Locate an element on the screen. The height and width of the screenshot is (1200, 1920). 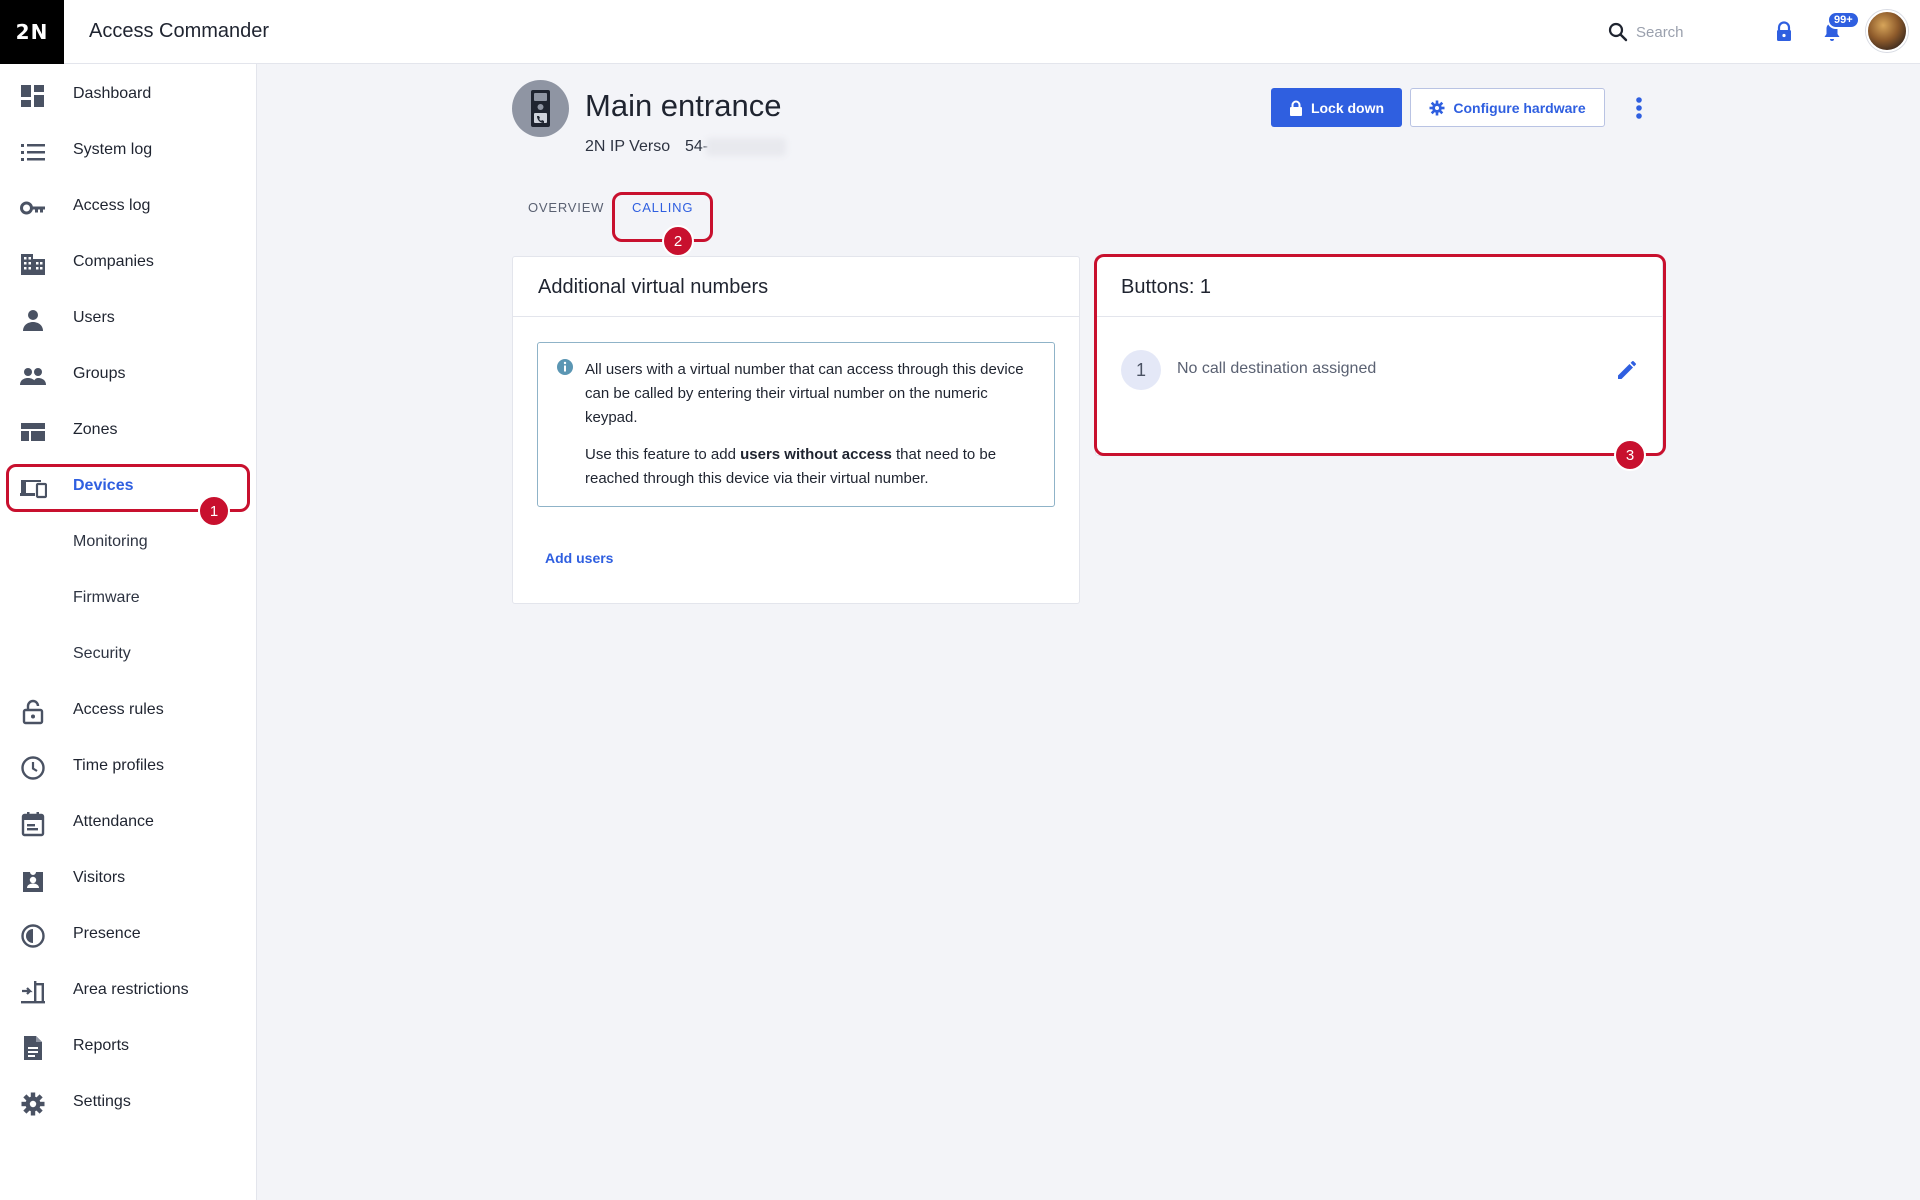
card-header: Buttons: 1 is located at coordinates (1379, 287).